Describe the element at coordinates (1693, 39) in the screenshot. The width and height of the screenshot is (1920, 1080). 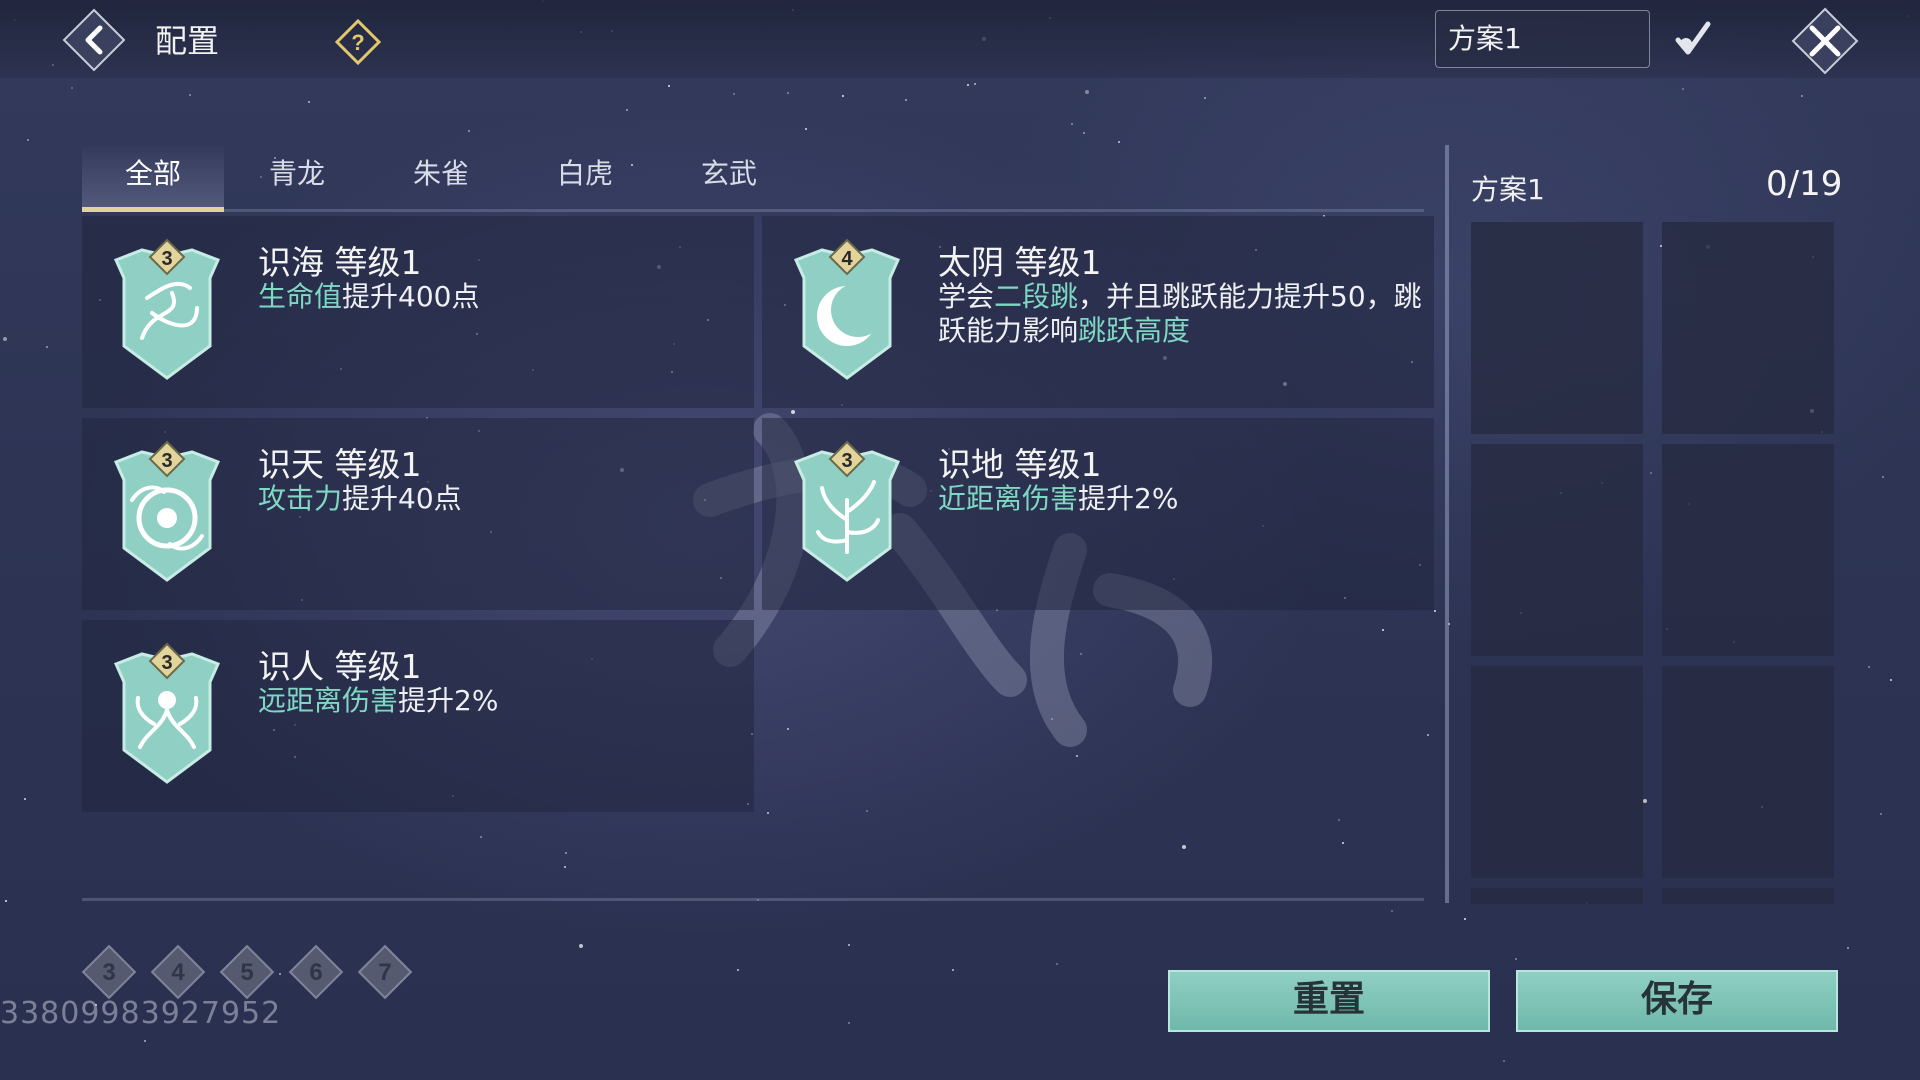
I see `apply-checkmark-icon` at that location.